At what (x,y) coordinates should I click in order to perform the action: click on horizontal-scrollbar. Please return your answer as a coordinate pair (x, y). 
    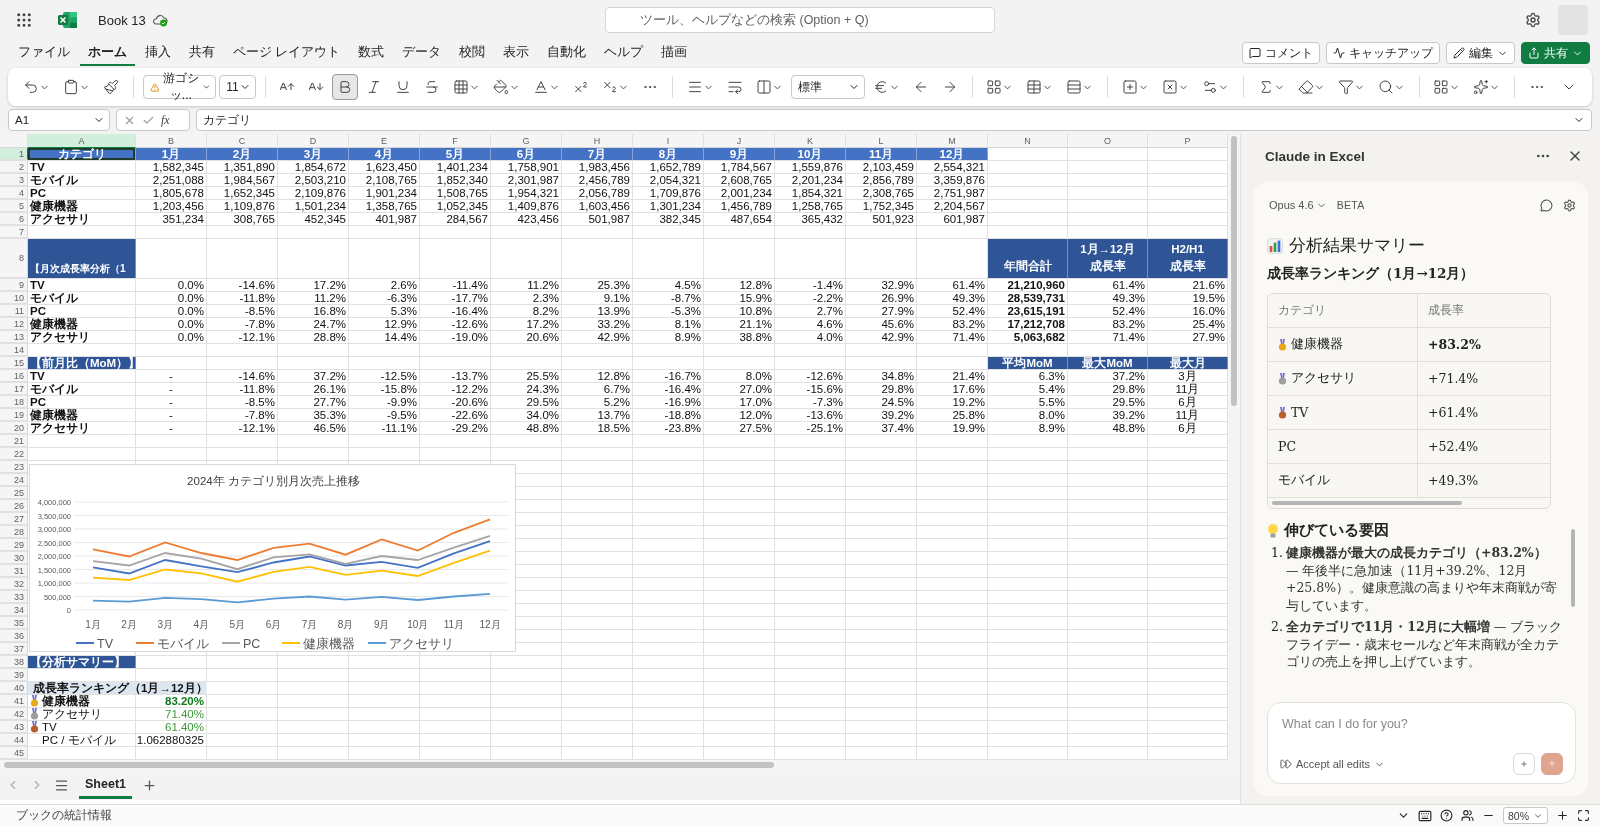
    Looking at the image, I should click on (620, 765).